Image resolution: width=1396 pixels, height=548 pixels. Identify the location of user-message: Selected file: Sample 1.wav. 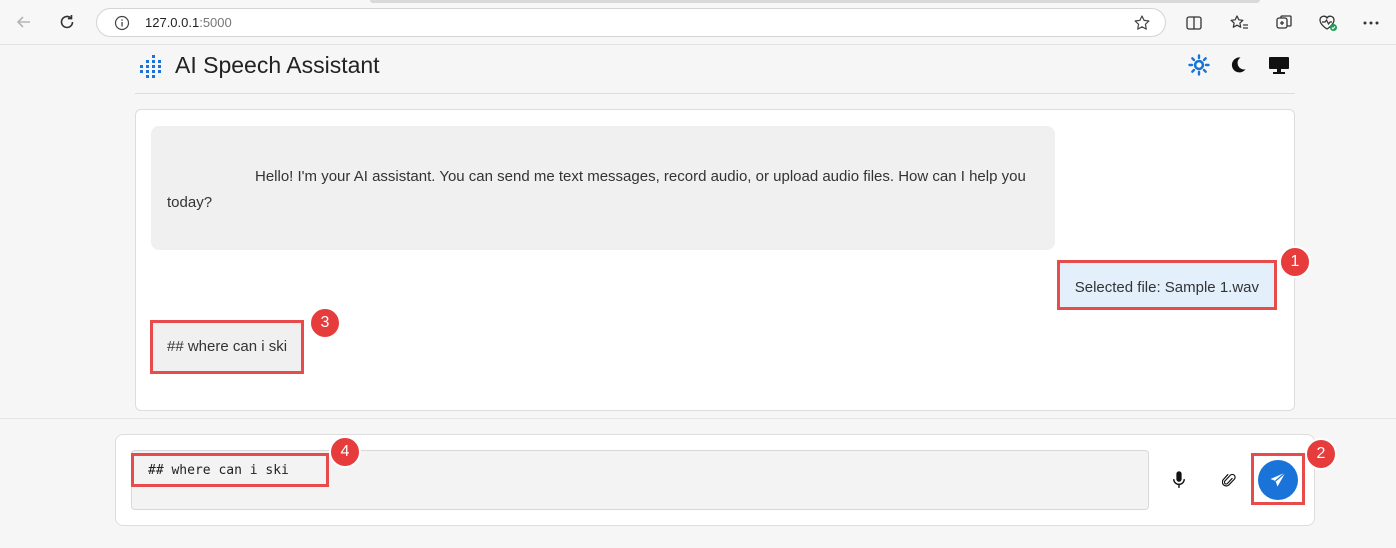
(1166, 285).